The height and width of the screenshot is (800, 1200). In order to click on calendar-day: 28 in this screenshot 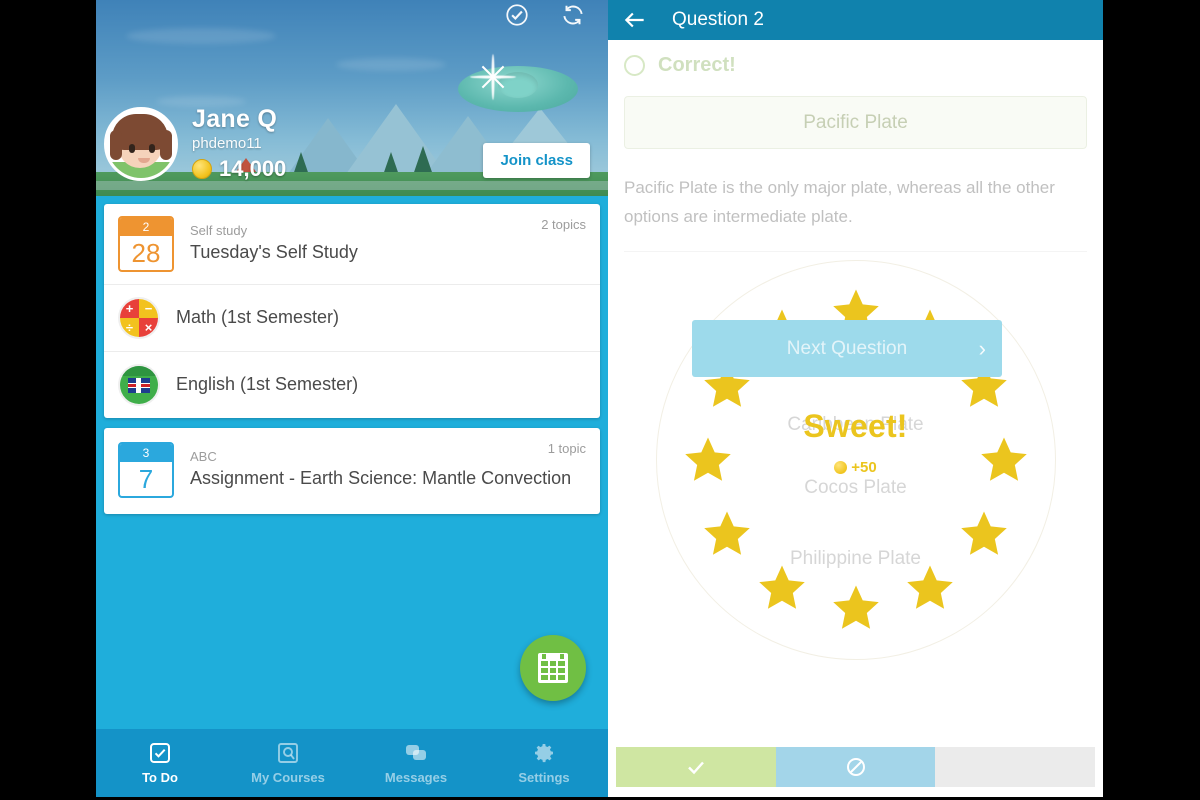, I will do `click(146, 253)`.